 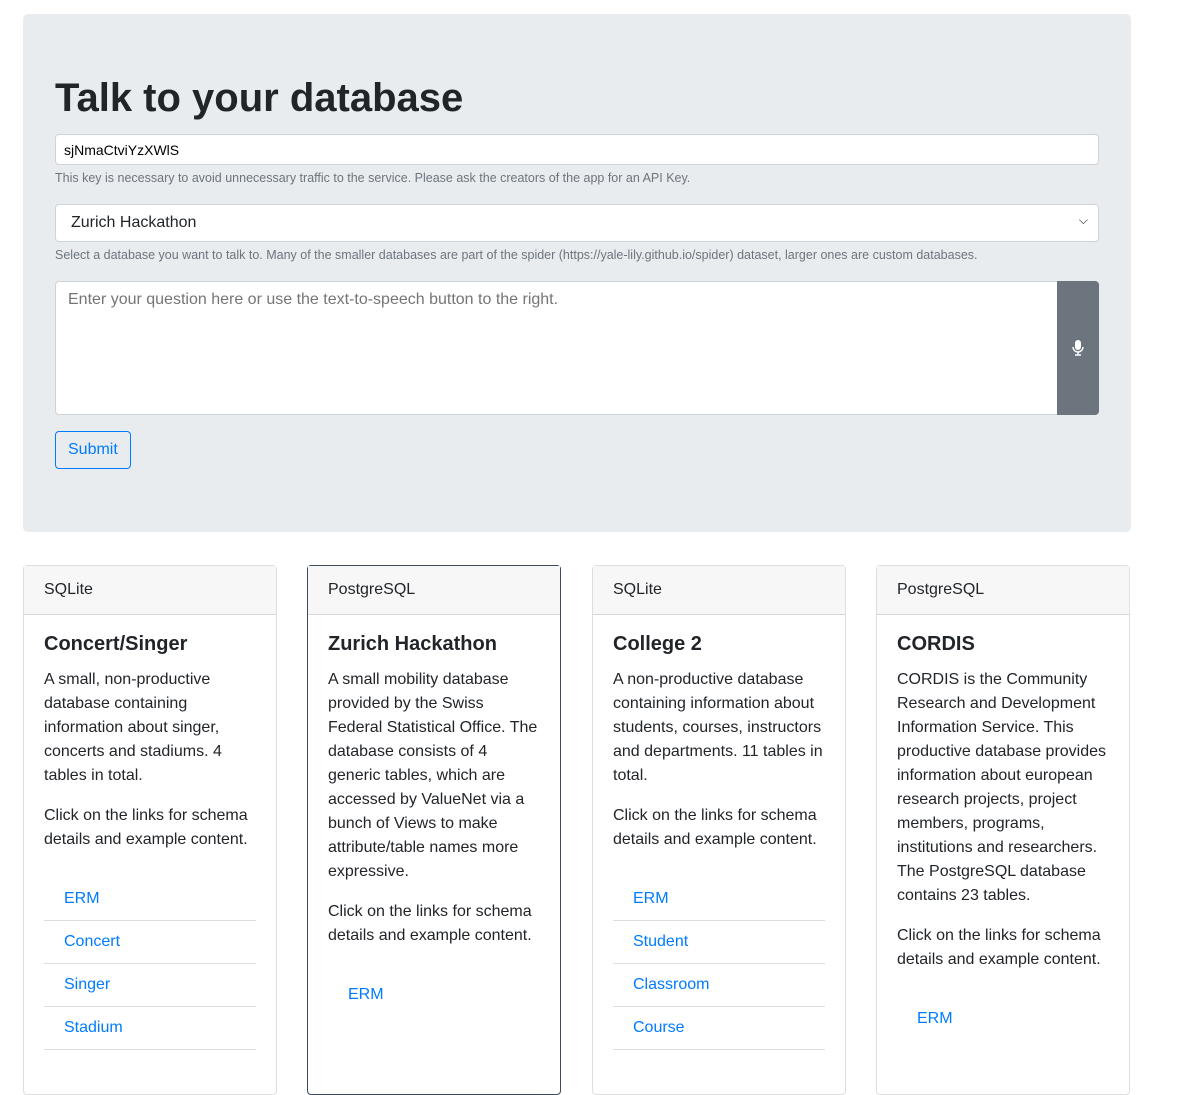 What do you see at coordinates (577, 149) in the screenshot?
I see `api-key-input` at bounding box center [577, 149].